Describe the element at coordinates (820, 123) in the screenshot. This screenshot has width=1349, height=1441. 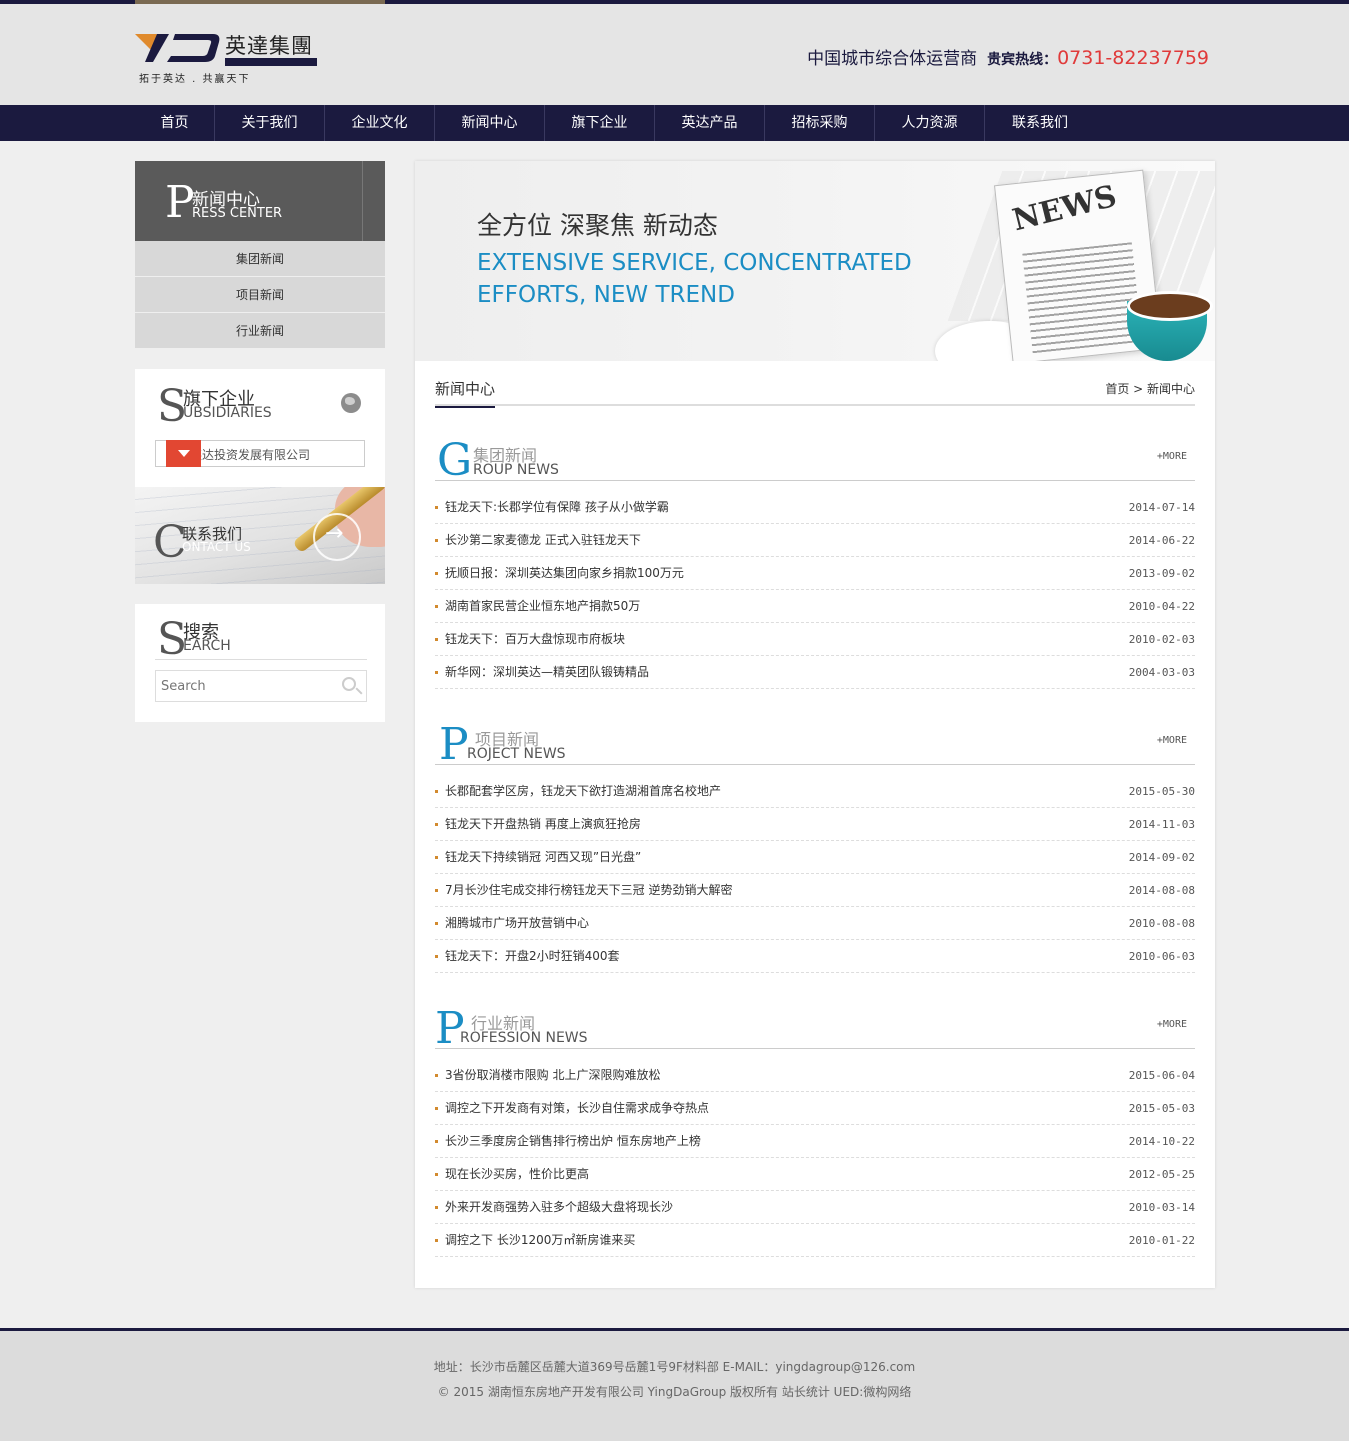
I see `nav-item-procurement: 招标采购` at that location.